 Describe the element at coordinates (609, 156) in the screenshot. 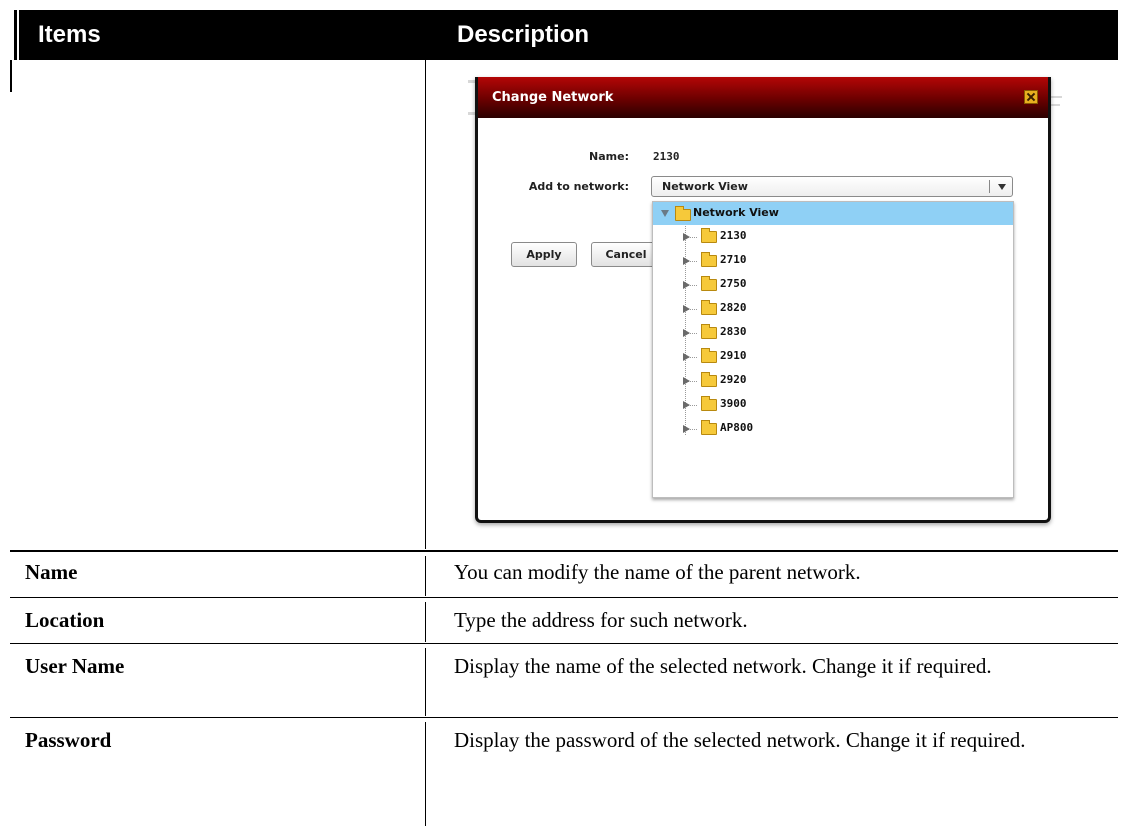

I see `name-label: Name:` at that location.